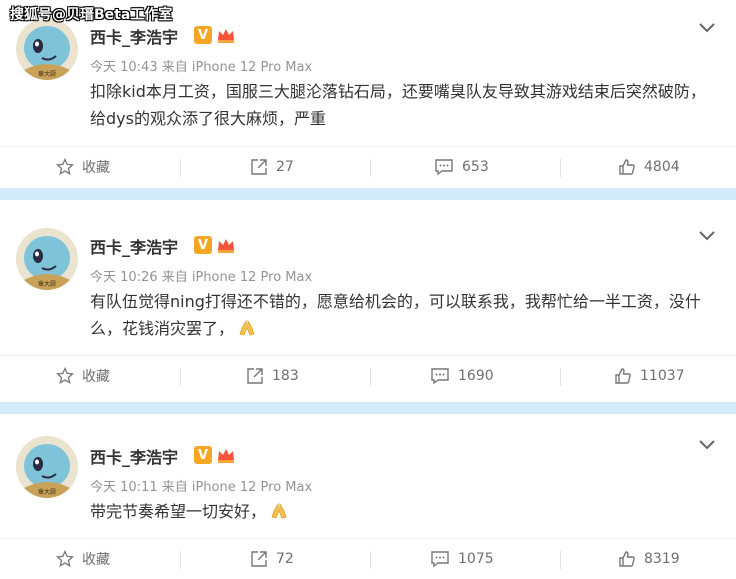 This screenshot has height=579, width=736. What do you see at coordinates (272, 559) in the screenshot?
I see `repost-button: 72` at bounding box center [272, 559].